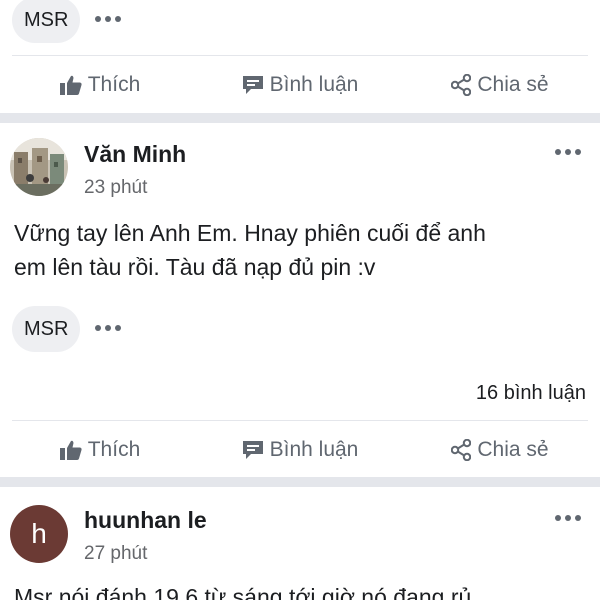 This screenshot has width=600, height=600. I want to click on author-name: Văn Minh, so click(135, 154).